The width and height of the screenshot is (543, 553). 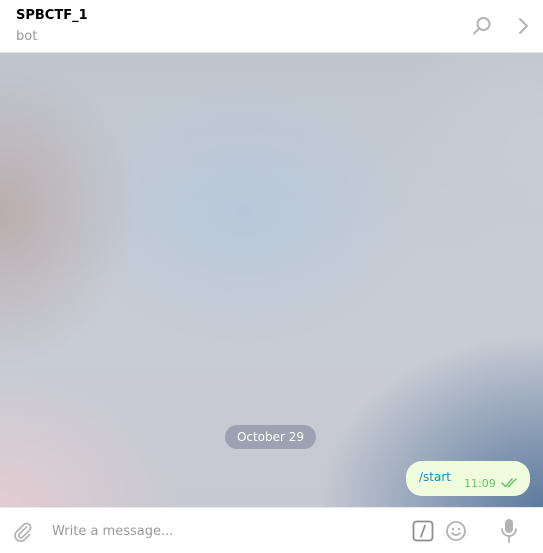 I want to click on chat-header: SPBCTF_1 bot, so click(x=271, y=26).